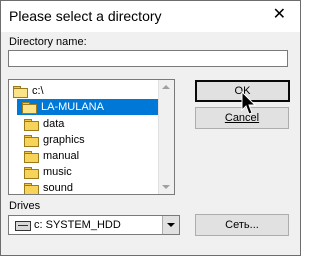 This screenshot has height=256, width=320. What do you see at coordinates (166, 137) in the screenshot?
I see `vertical-scrollbar` at bounding box center [166, 137].